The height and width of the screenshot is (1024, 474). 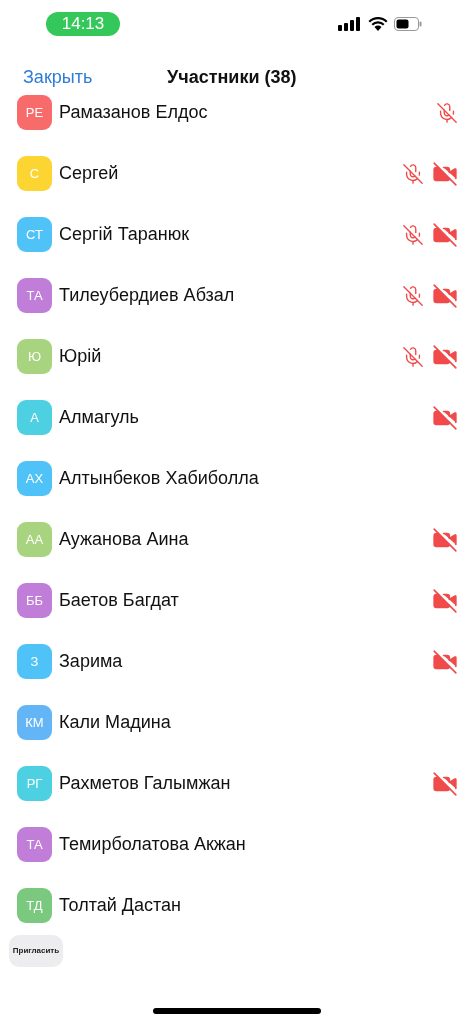 I want to click on participant-name: Рамазанов Елдос, so click(x=134, y=112).